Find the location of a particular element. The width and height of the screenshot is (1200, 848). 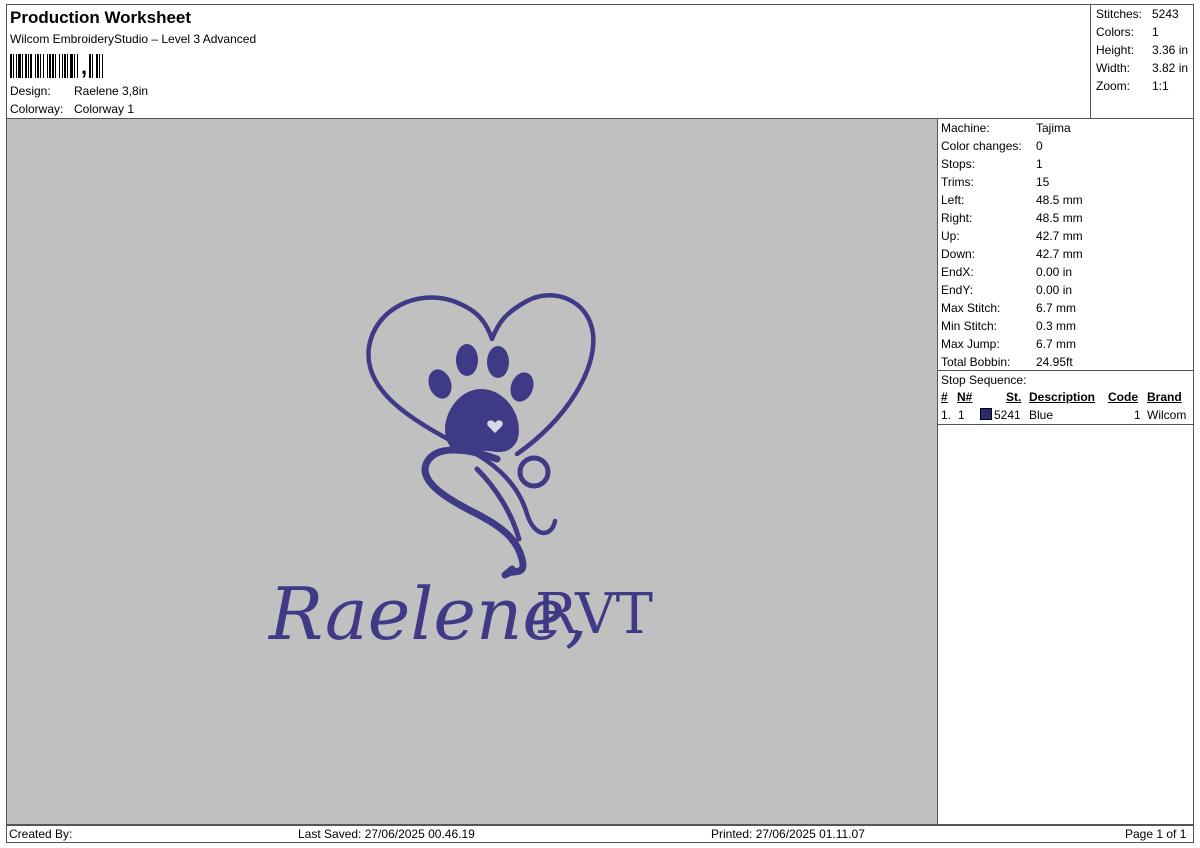

property-row: Left: 48.5 mm is located at coordinates (1012, 200).